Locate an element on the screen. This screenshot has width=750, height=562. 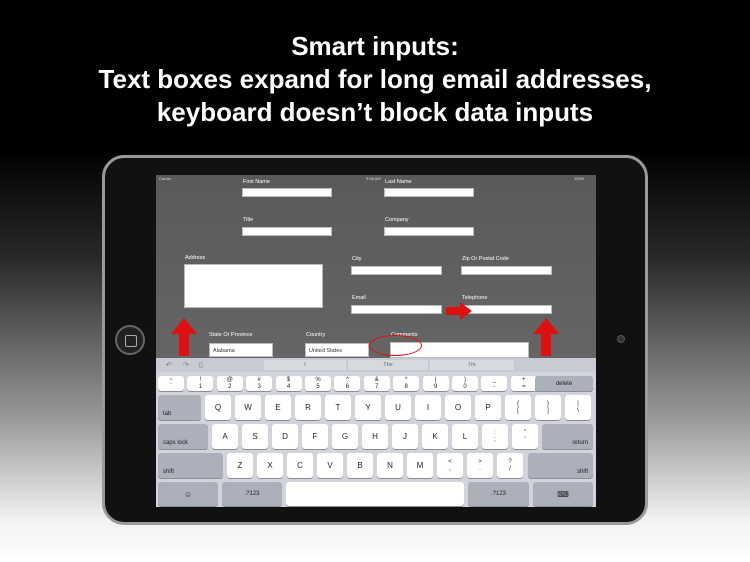
key-y: Y is located at coordinates (368, 407).